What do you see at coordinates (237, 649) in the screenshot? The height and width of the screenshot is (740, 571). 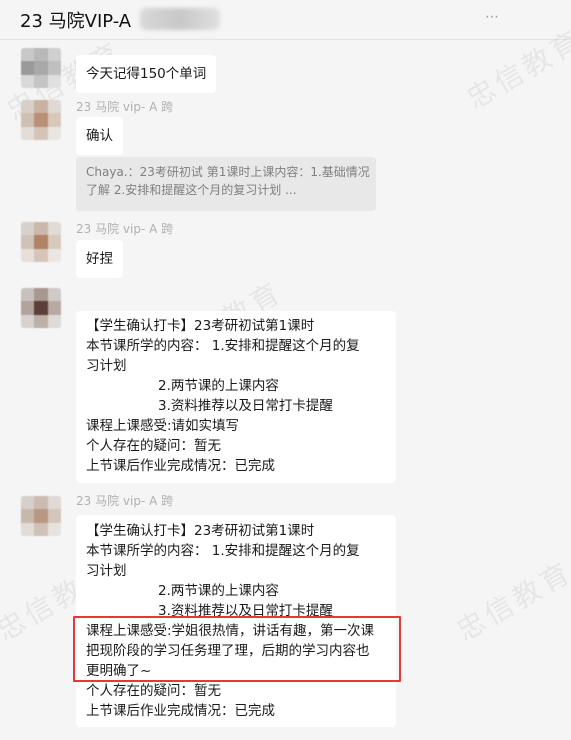 I see `highlight-box` at bounding box center [237, 649].